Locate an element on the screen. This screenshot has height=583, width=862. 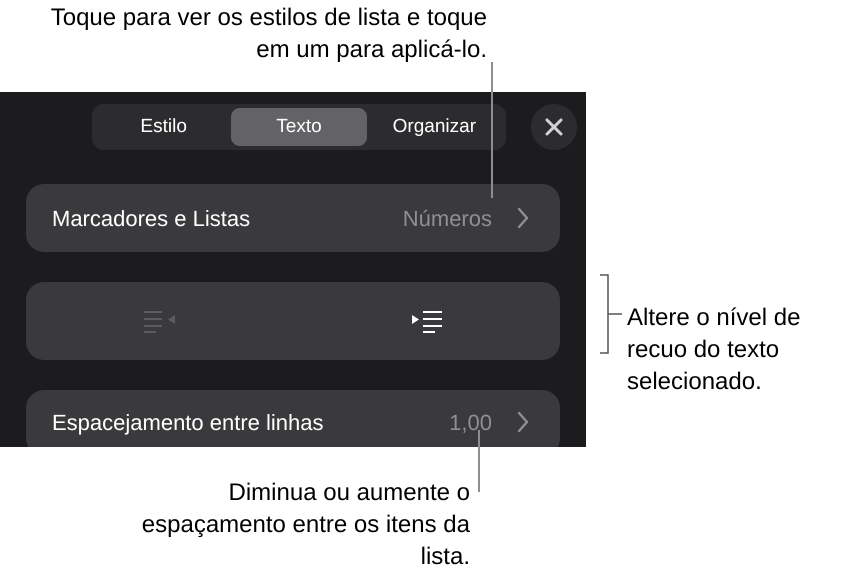
close-button is located at coordinates (554, 127).